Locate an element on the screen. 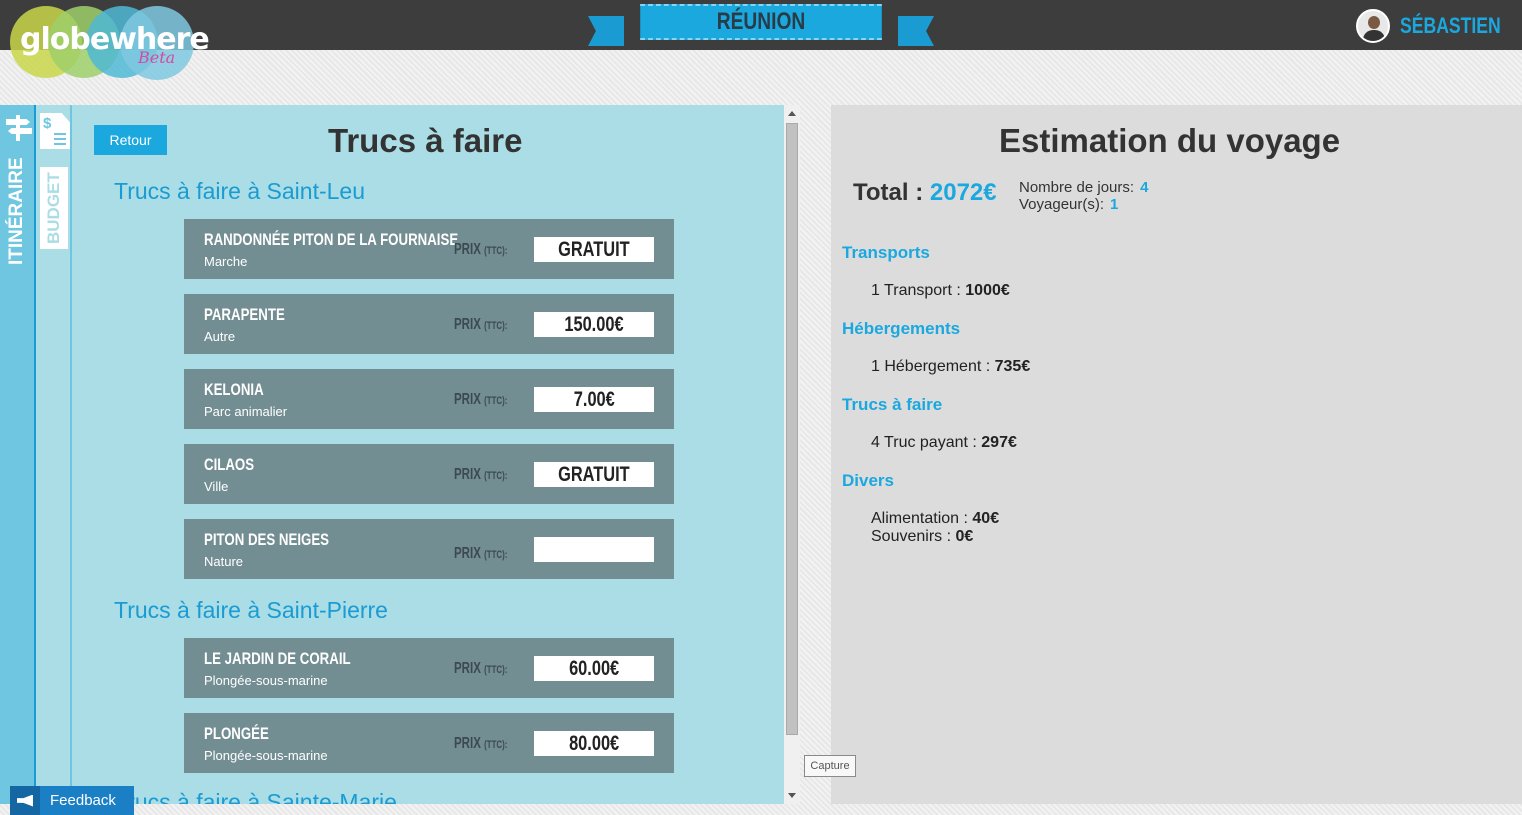  estimate-line: Souvenirs : 0€ is located at coordinates (922, 537).